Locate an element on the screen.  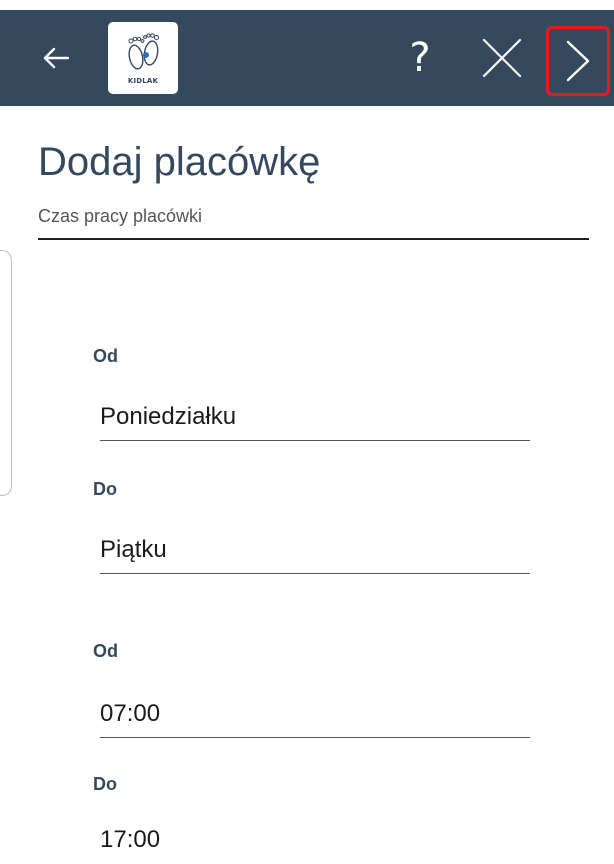
kidlak-logo: KIDLAK is located at coordinates (143, 58).